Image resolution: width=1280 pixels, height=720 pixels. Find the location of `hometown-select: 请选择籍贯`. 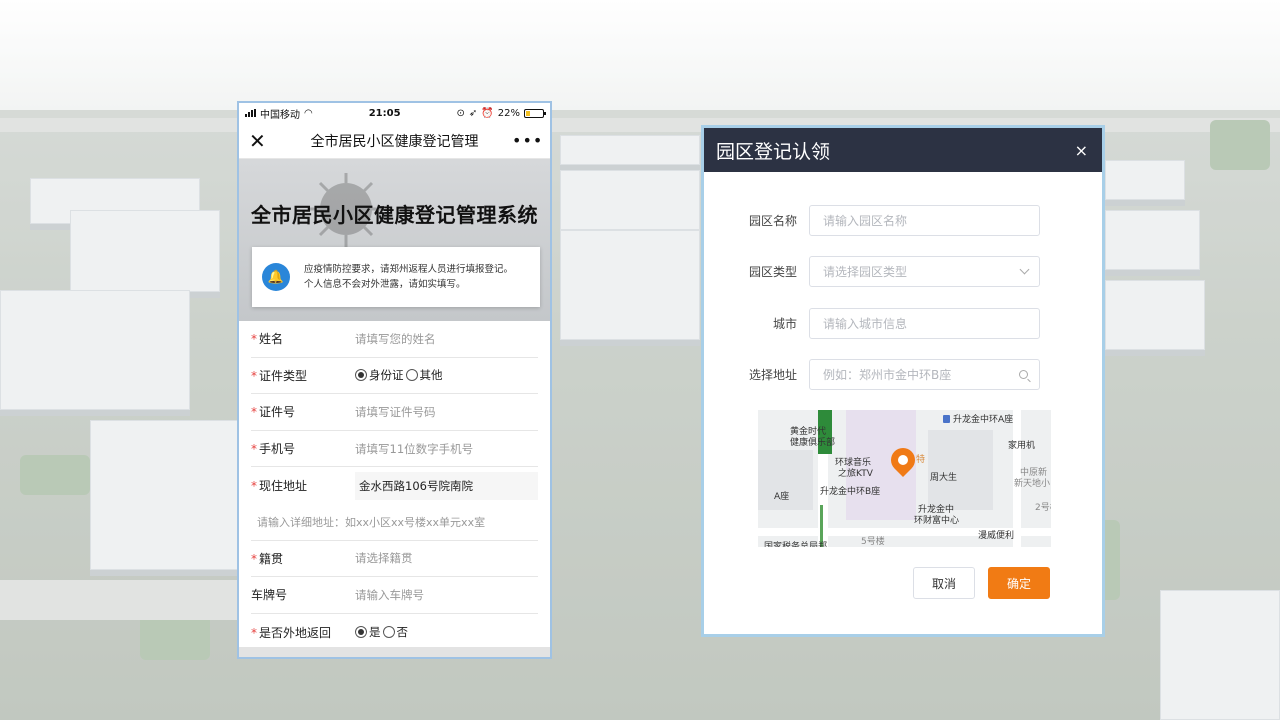

hometown-select: 请选择籍贯 is located at coordinates (384, 558).